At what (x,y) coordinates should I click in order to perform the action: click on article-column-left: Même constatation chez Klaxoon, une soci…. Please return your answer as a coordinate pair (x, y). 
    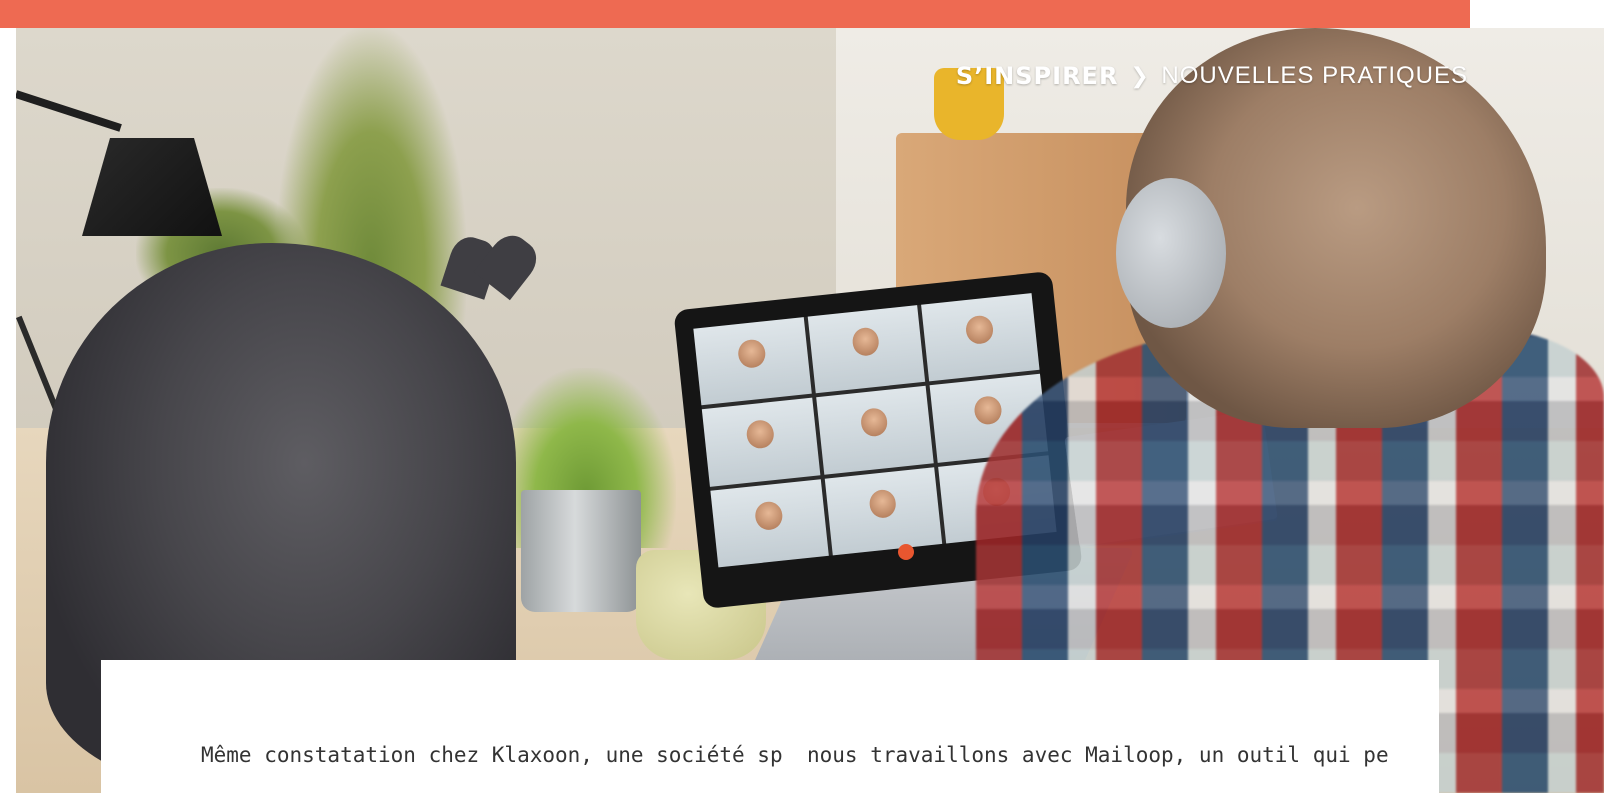
    Looking at the image, I should click on (492, 755).